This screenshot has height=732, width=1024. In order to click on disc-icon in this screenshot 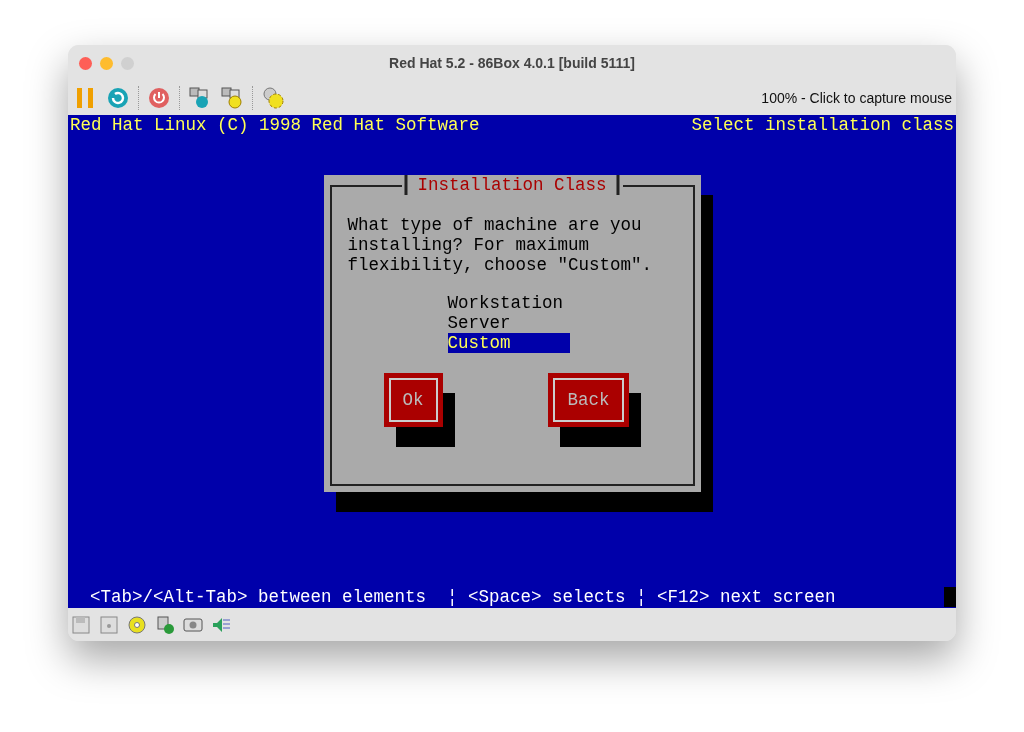, I will do `click(137, 624)`.